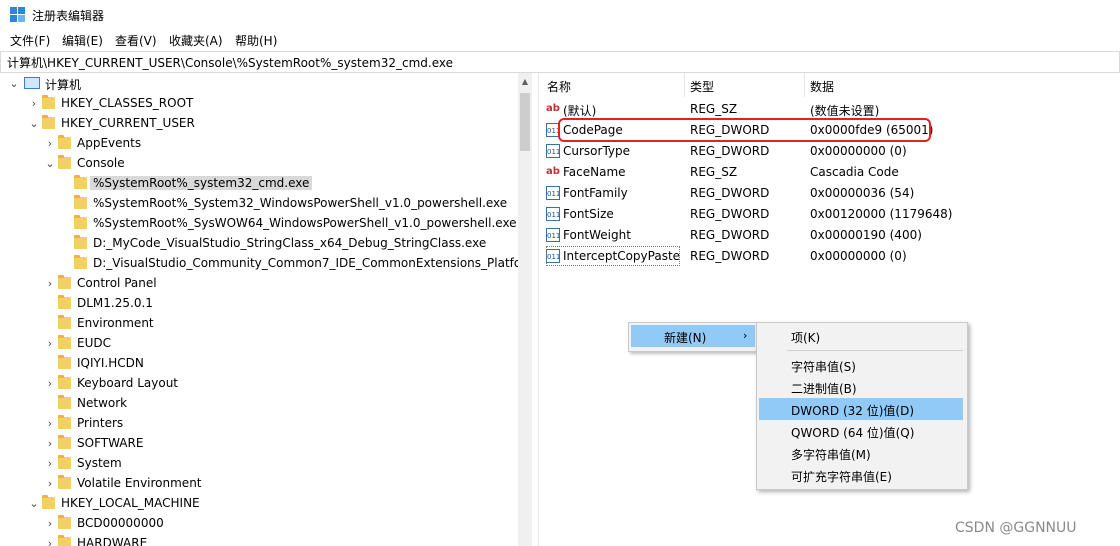 The height and width of the screenshot is (546, 1120). I want to click on tree-item-label: IQIYI.HCDN, so click(110, 363).